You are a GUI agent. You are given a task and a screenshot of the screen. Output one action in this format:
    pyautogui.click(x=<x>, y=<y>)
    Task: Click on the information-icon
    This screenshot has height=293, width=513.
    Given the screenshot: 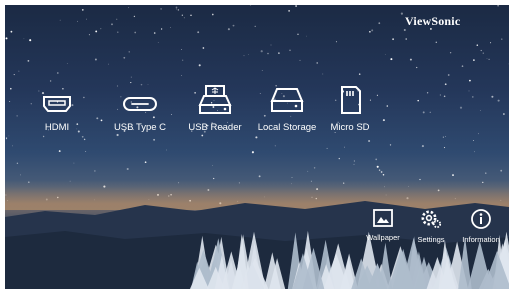 What is the action you would take?
    pyautogui.click(x=481, y=219)
    